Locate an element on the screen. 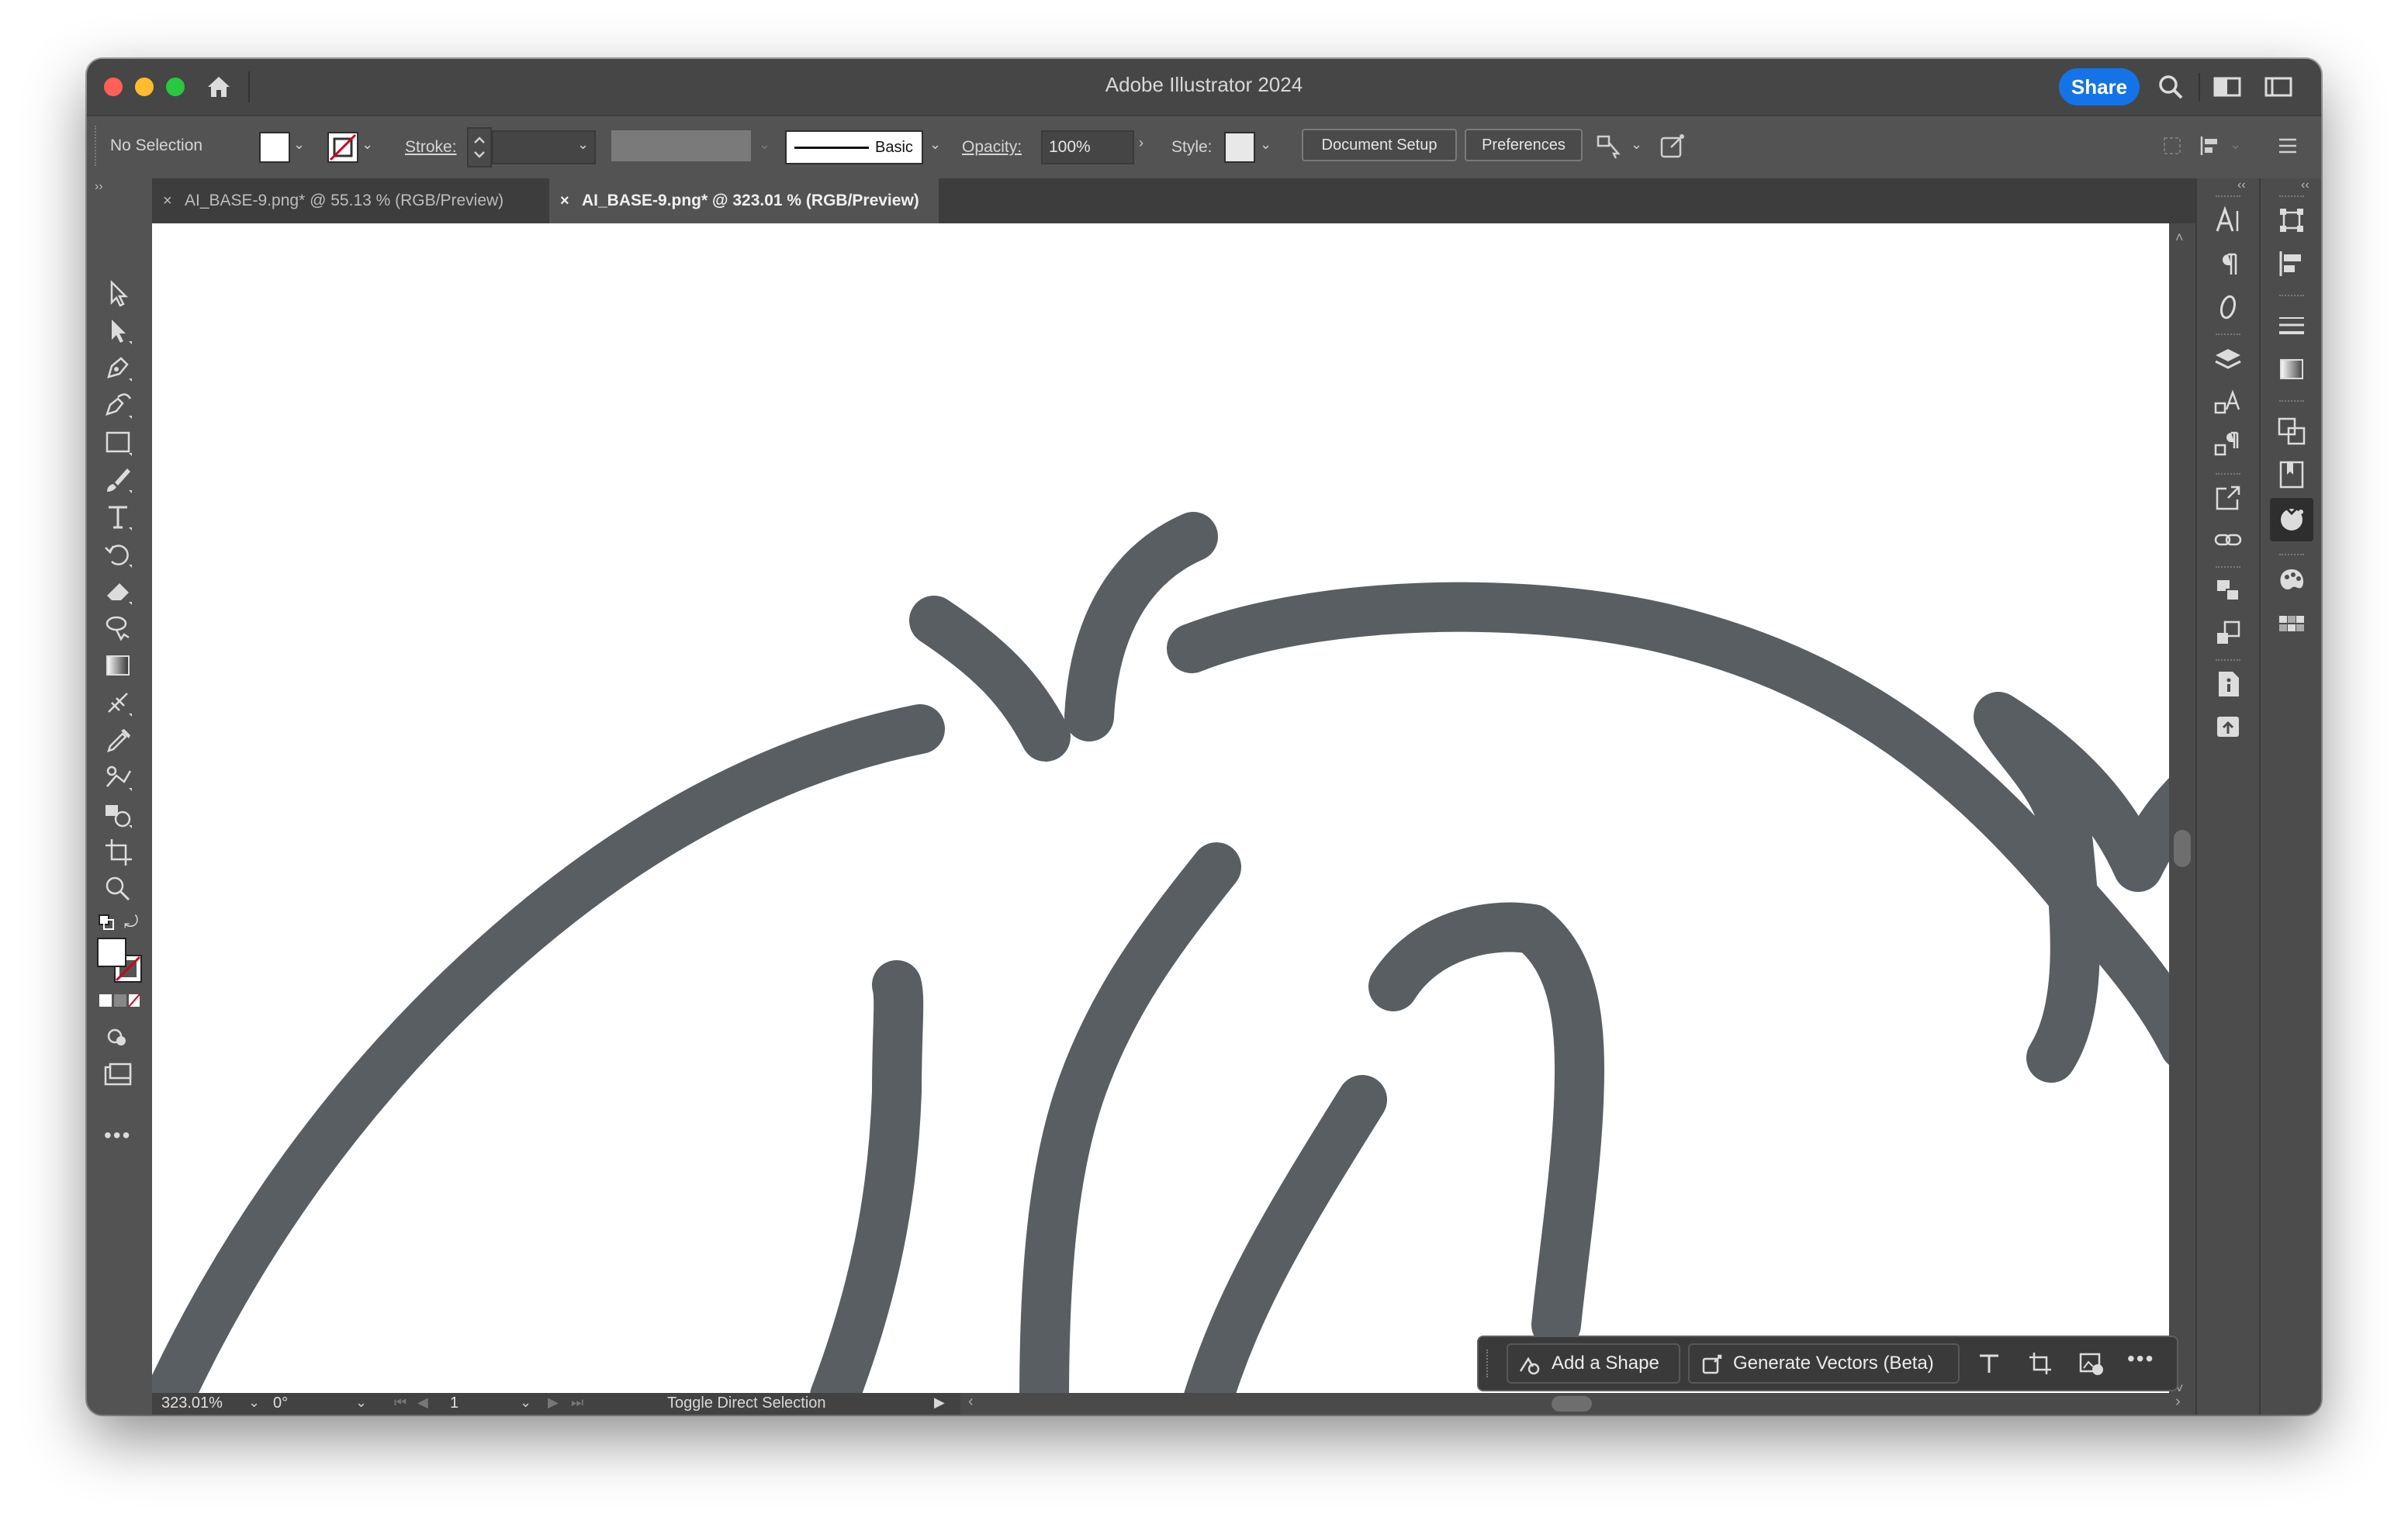  swap-fill-stroke-icon: ⤾ is located at coordinates (133, 921).